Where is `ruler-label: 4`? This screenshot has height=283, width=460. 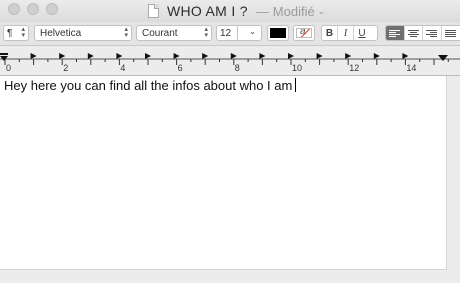
ruler-label: 4 is located at coordinates (122, 68).